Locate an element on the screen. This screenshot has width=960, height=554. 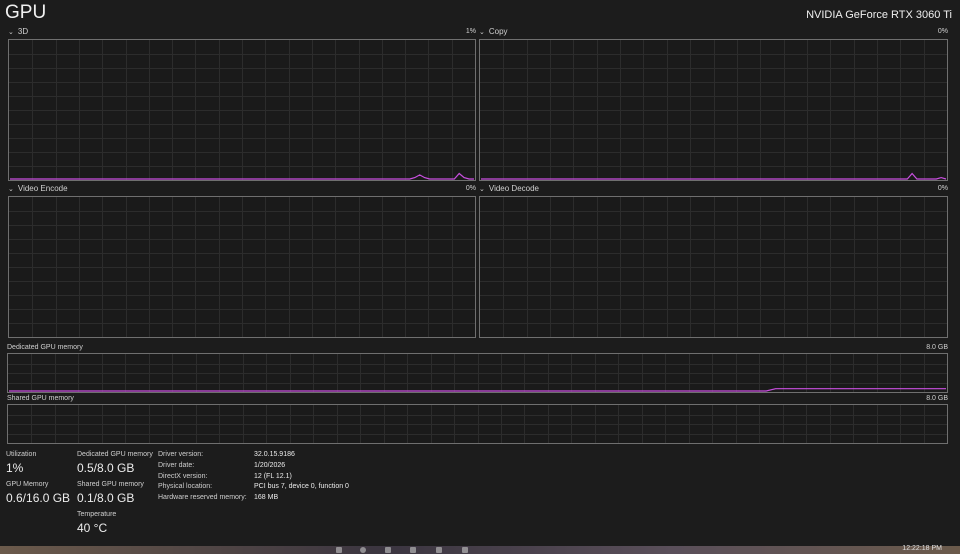
dedicated-memory-value: 0.5/8.0 GB is located at coordinates (106, 468).